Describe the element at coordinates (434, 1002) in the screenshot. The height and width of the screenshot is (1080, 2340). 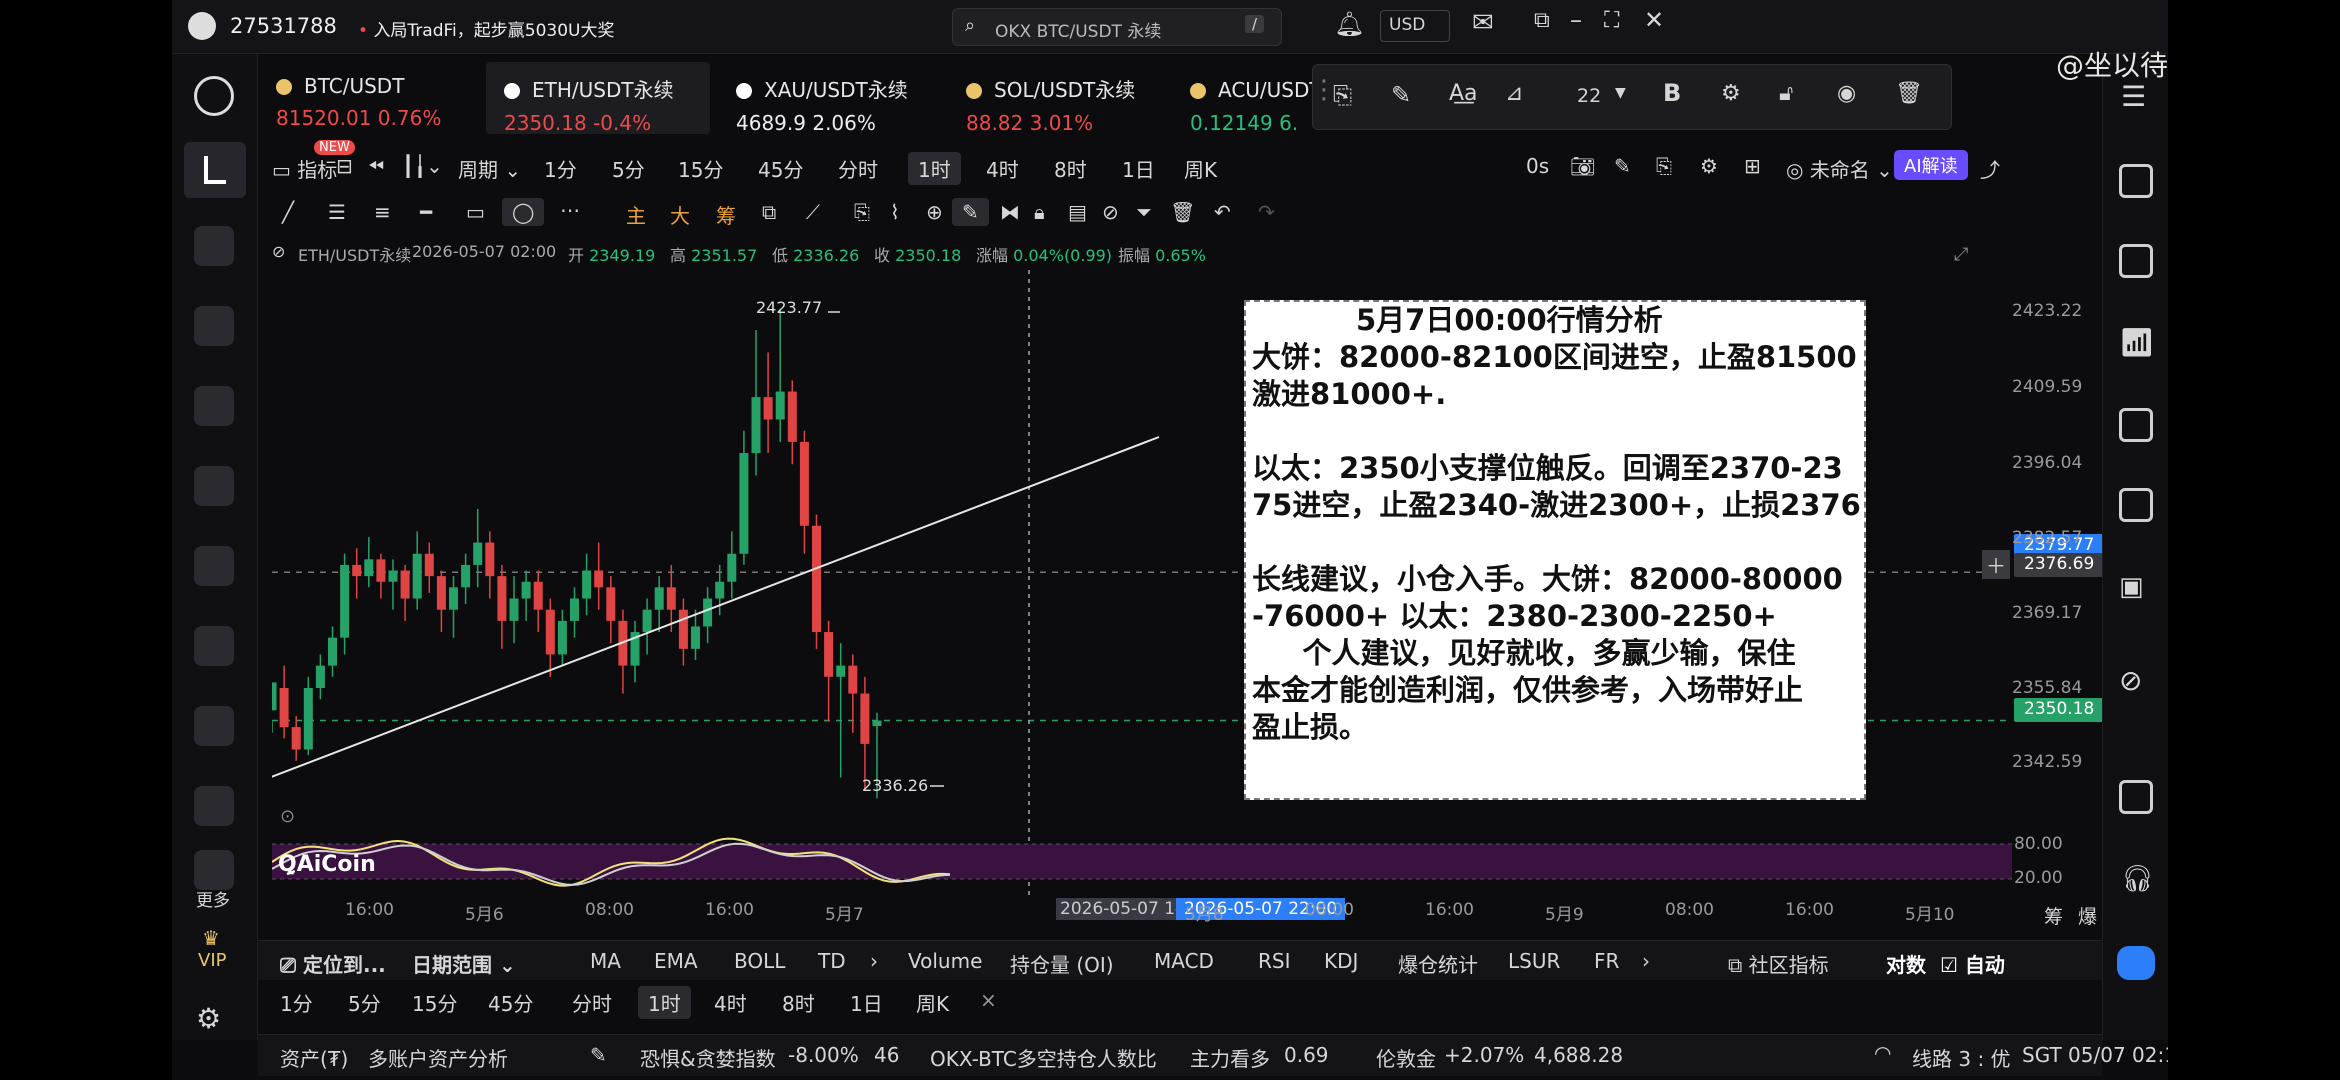
I see `bottom-interval-15m: 15分` at that location.